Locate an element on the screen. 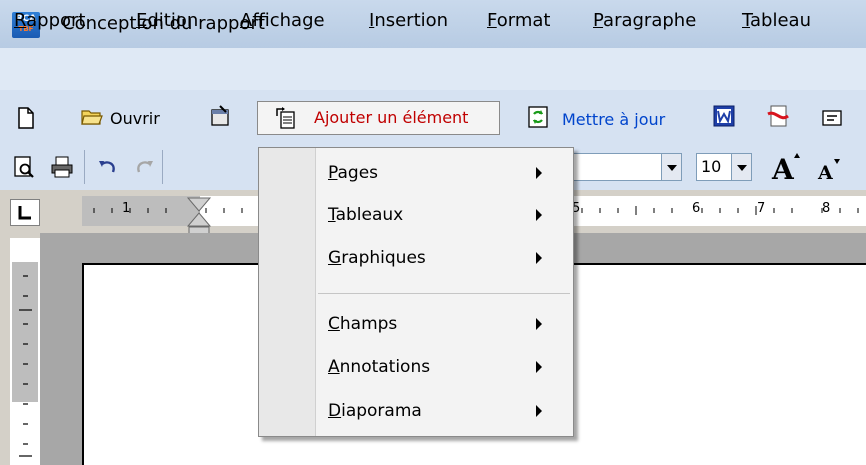  menu-item-label: Graphiques is located at coordinates (377, 258).